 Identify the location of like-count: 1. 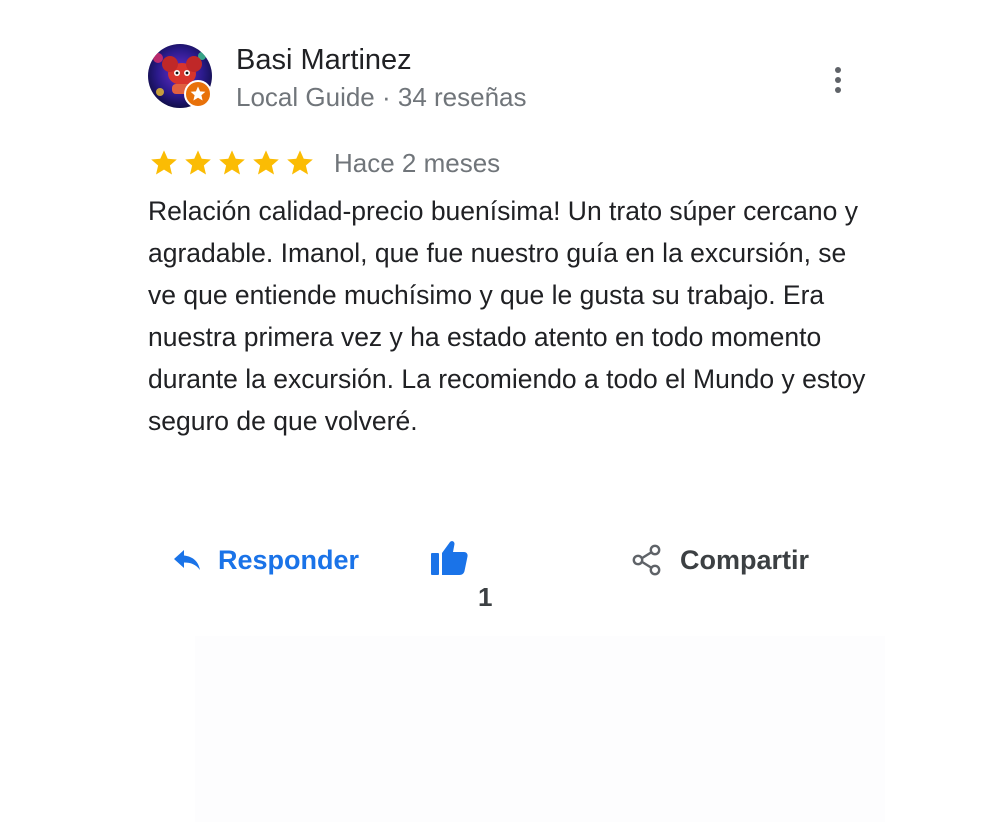
(485, 597).